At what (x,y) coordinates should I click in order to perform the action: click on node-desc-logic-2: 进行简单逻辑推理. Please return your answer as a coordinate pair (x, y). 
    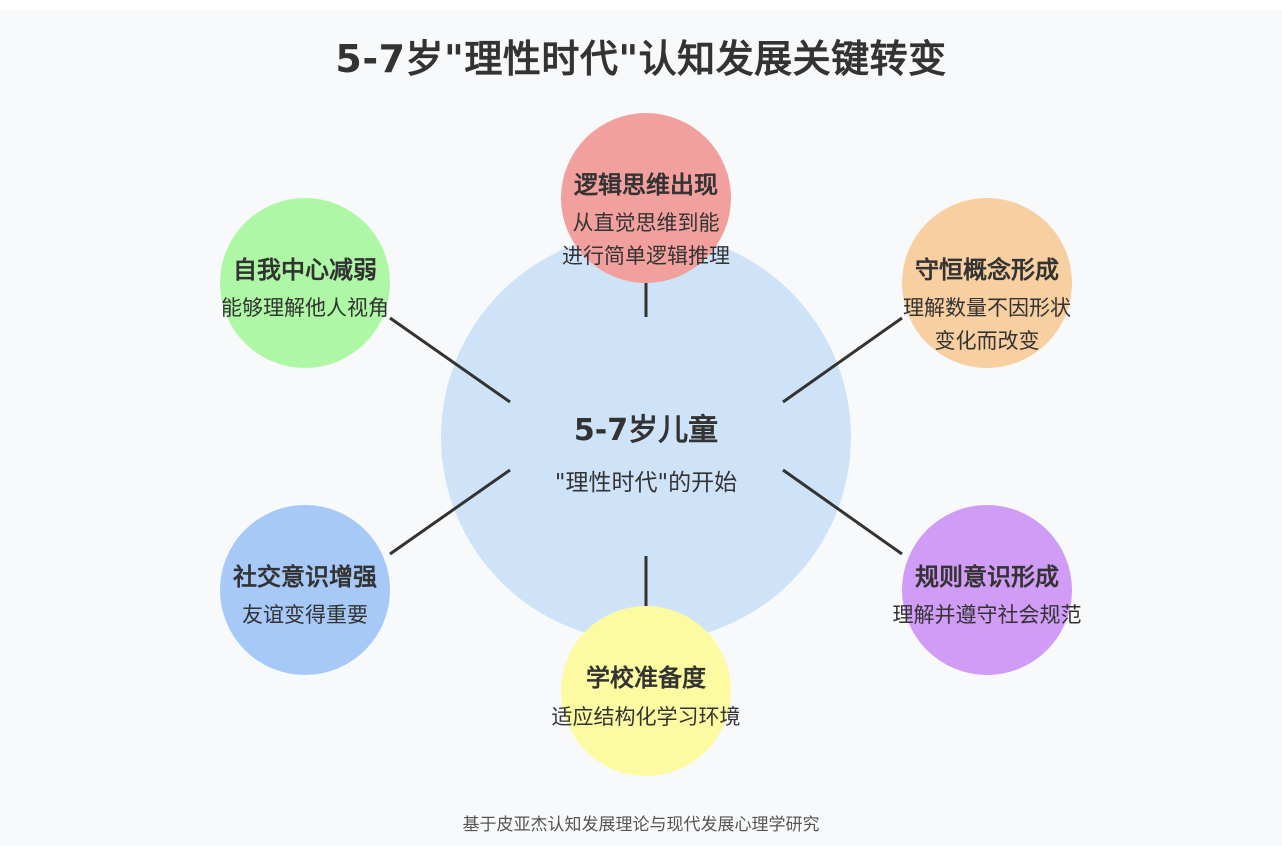
    Looking at the image, I should click on (646, 256).